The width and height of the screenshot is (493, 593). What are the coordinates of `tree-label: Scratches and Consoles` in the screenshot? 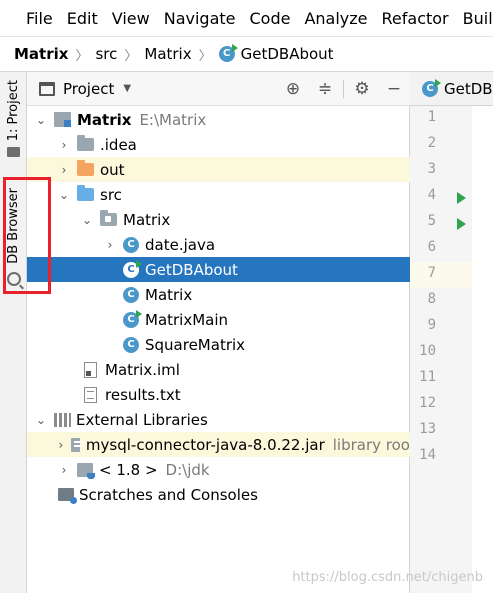 It's located at (168, 494).